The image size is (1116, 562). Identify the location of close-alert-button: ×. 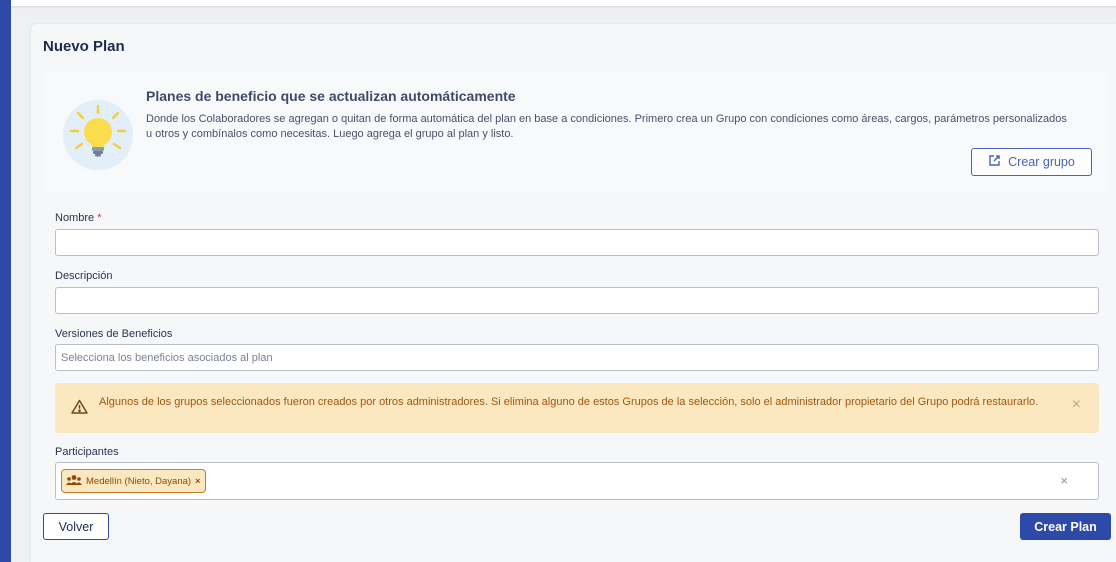
(1076, 405).